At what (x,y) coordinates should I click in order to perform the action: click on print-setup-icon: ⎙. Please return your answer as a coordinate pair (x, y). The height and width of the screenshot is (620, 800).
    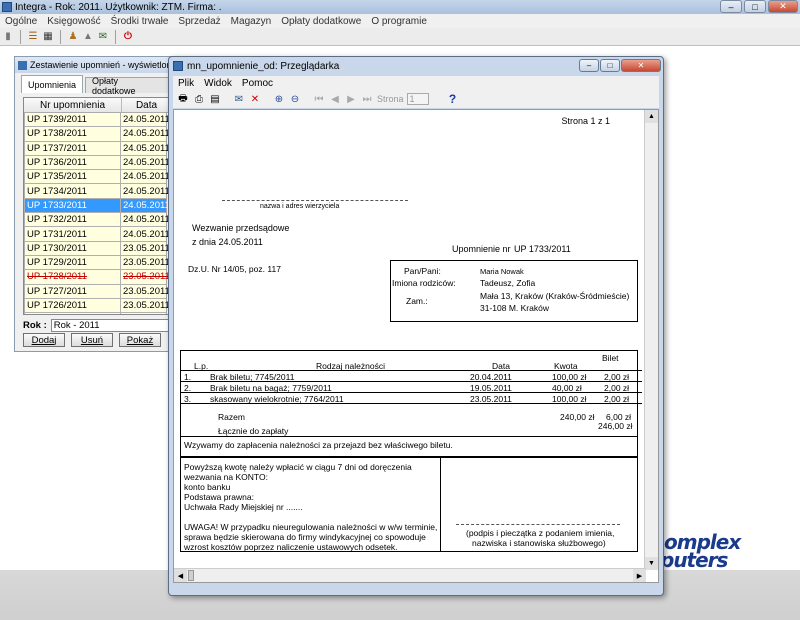
    Looking at the image, I should click on (199, 99).